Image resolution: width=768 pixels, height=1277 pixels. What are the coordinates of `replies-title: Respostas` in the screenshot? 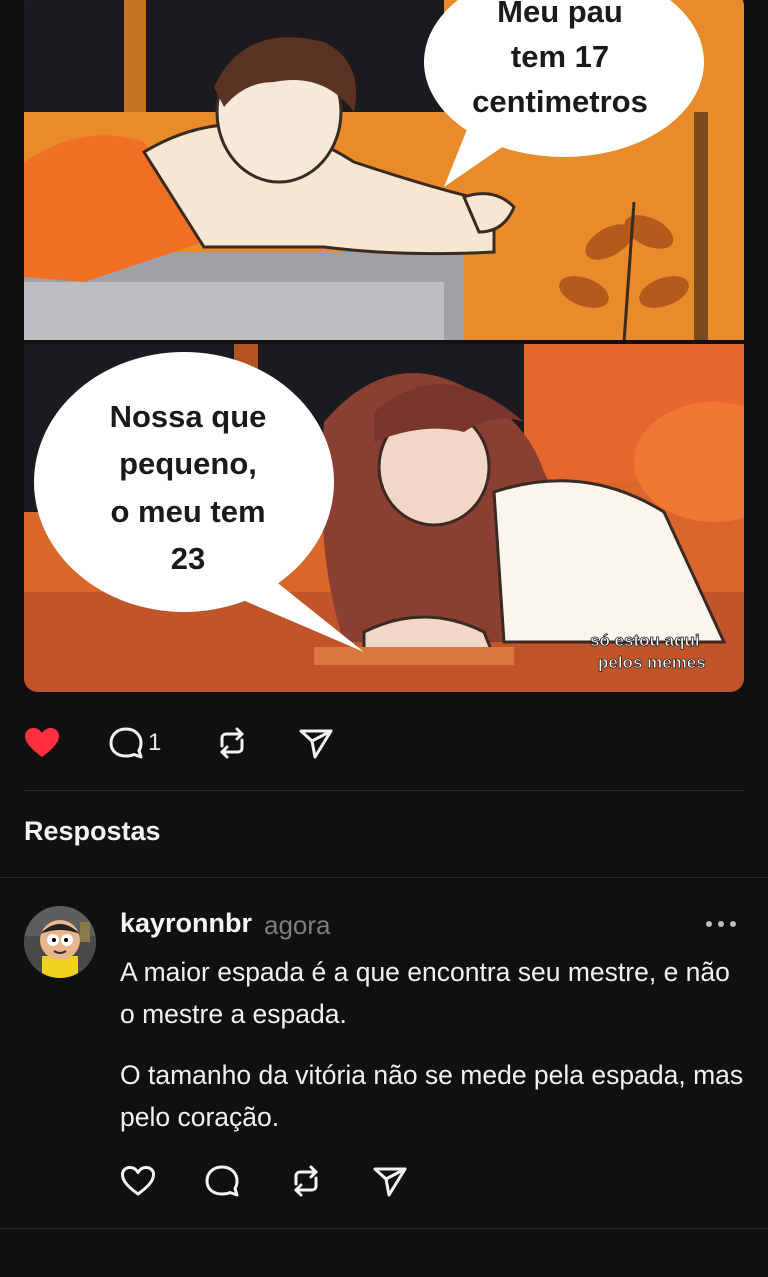 It's located at (92, 831).